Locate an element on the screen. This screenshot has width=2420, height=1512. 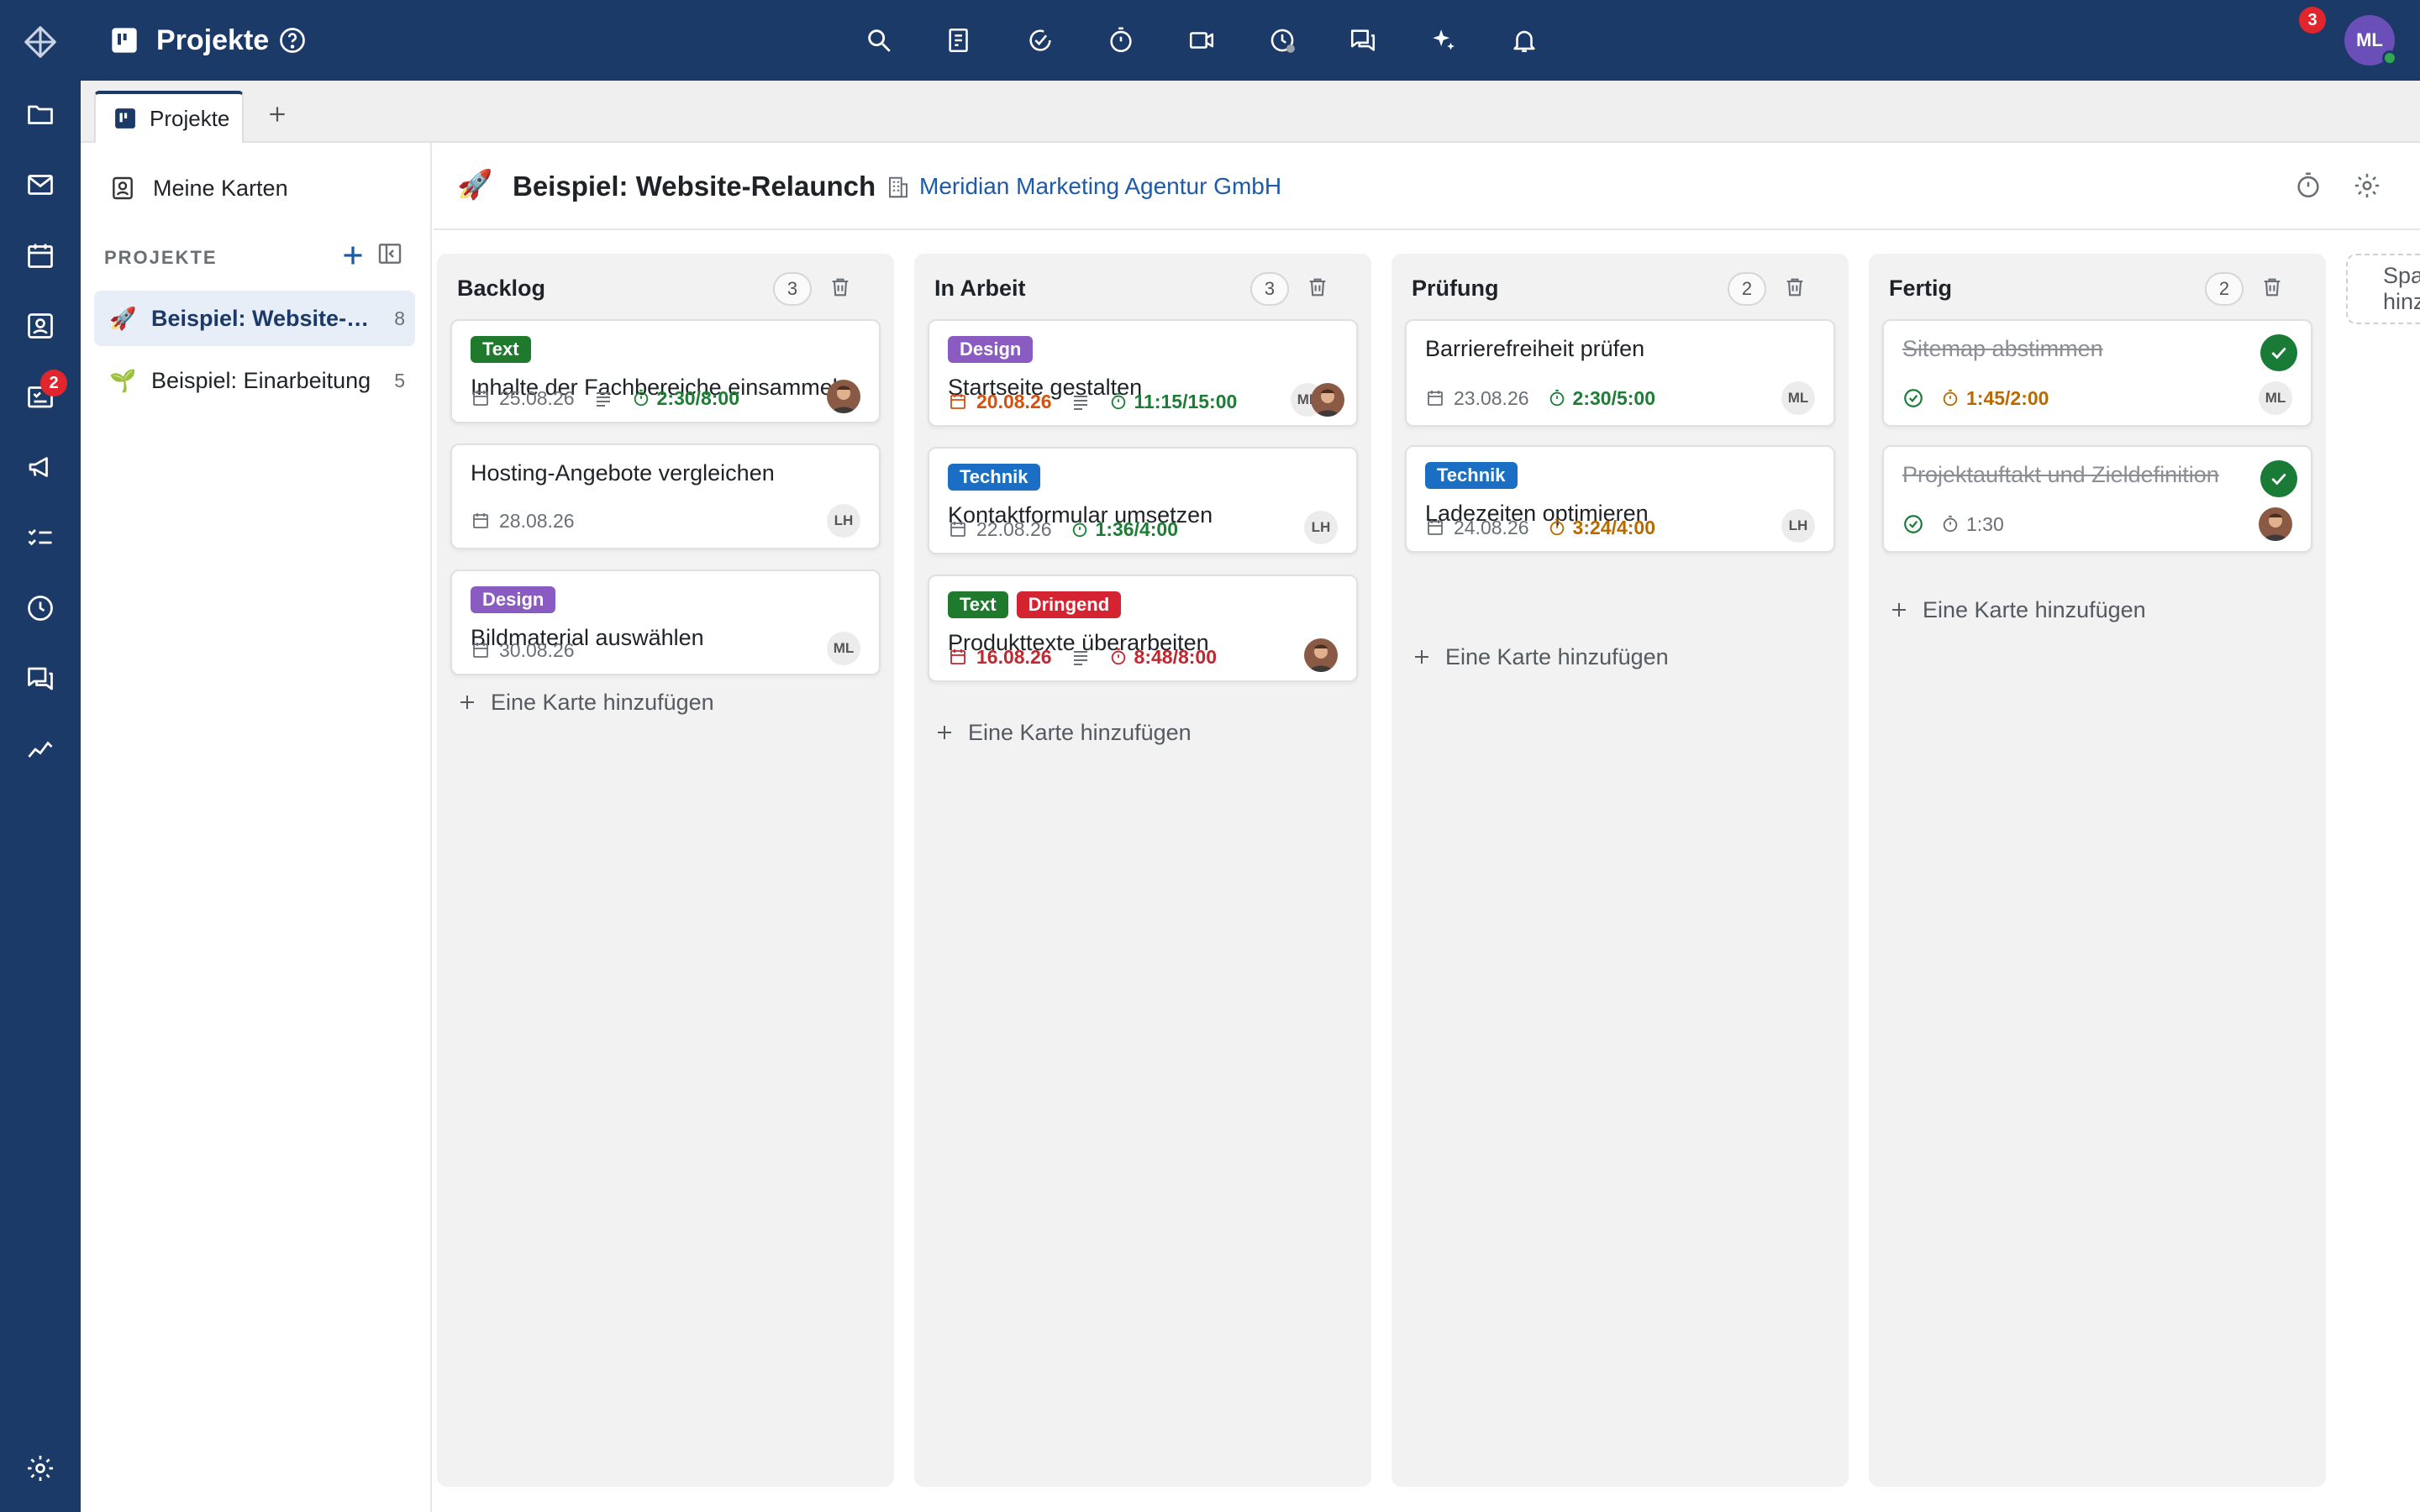
video-icon is located at coordinates (1201, 40).